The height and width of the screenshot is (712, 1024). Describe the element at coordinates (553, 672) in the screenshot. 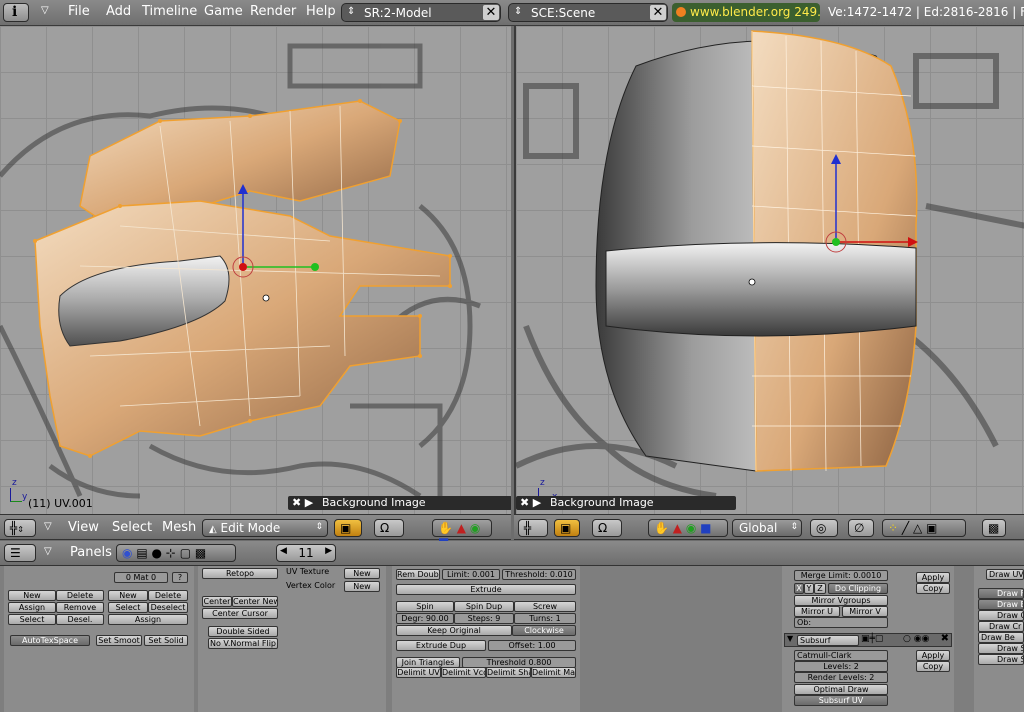

I see `delimit-ma-toggle: Delimit Ma` at that location.